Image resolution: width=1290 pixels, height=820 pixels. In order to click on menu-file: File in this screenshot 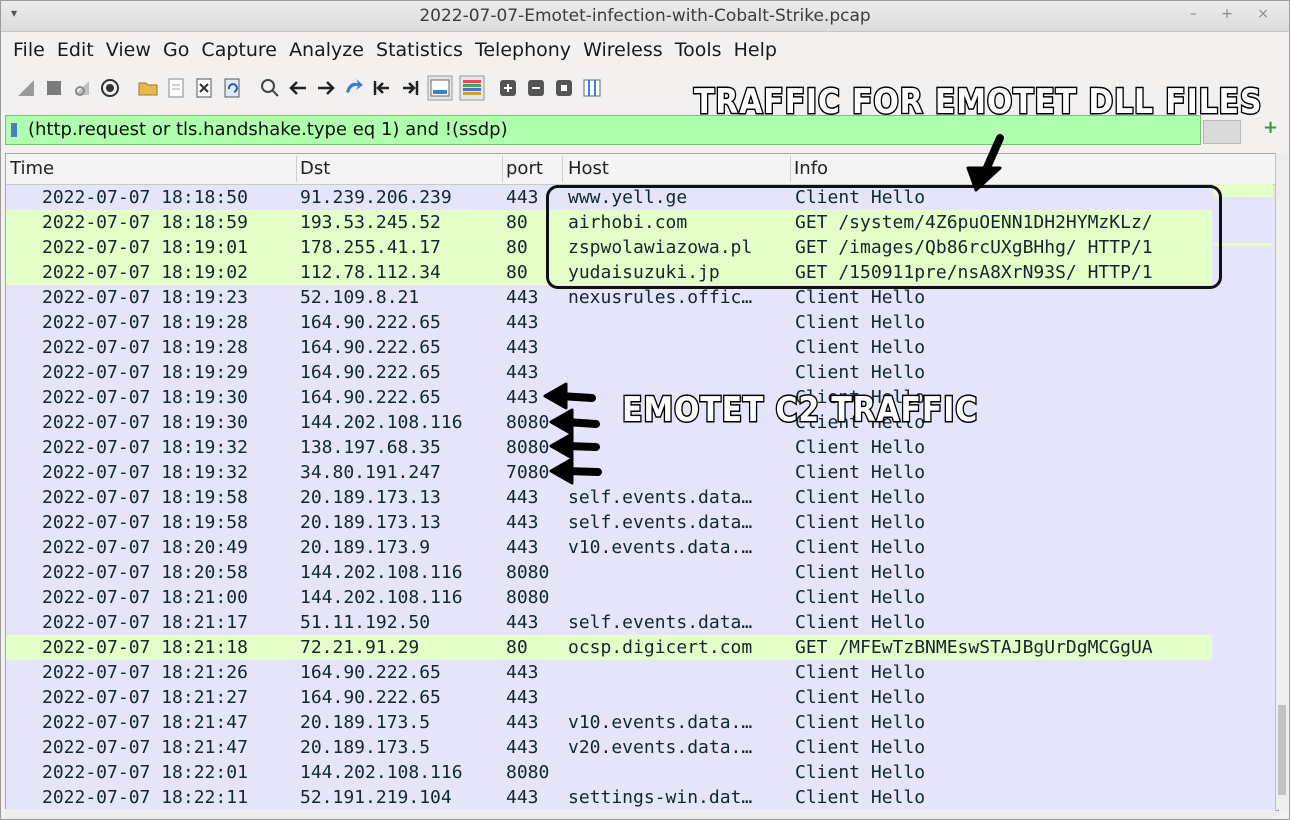, I will do `click(29, 50)`.